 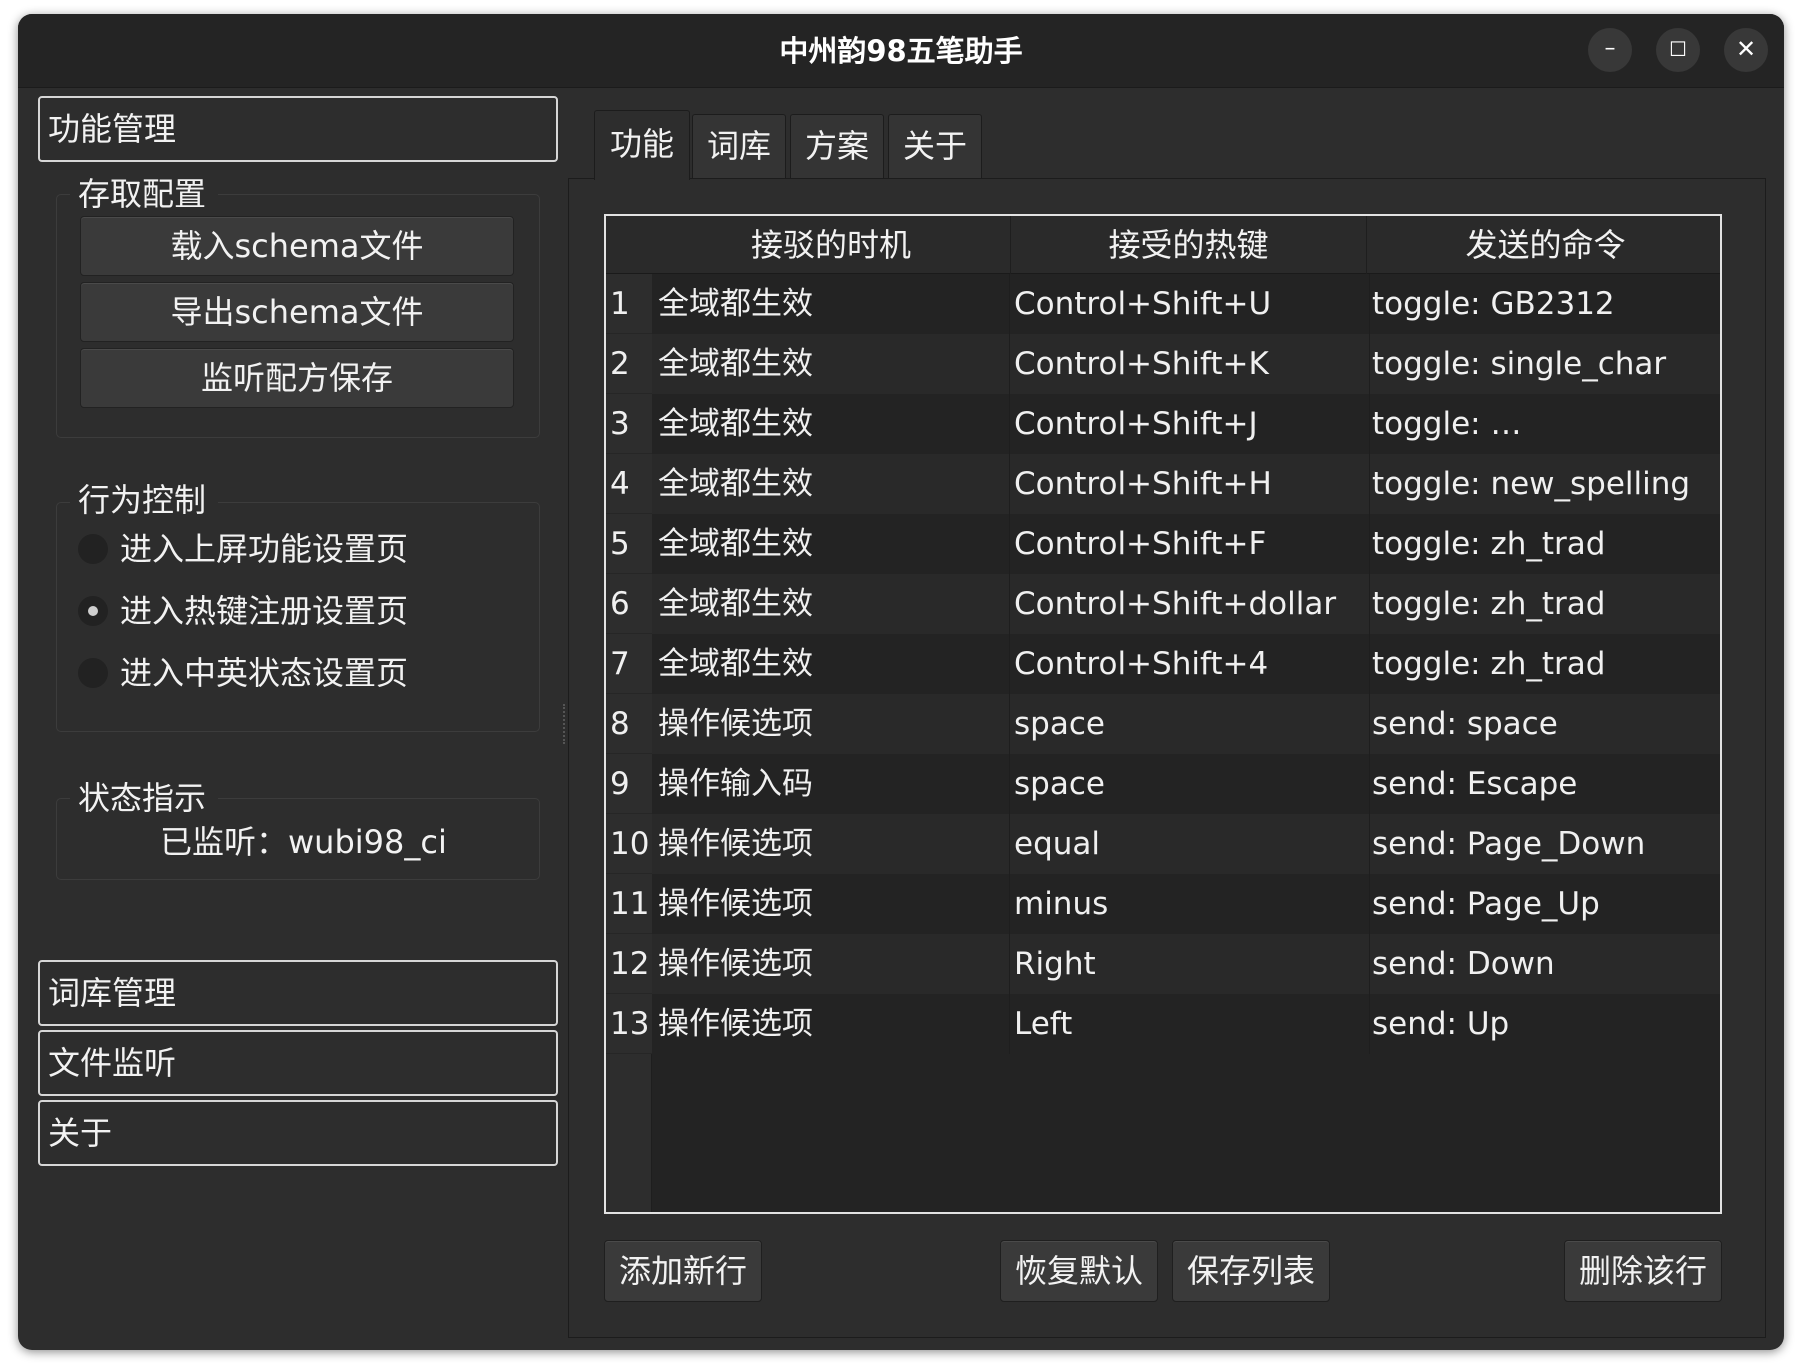 What do you see at coordinates (1192, 1024) in the screenshot?
I see `cell-hotkey: Left` at bounding box center [1192, 1024].